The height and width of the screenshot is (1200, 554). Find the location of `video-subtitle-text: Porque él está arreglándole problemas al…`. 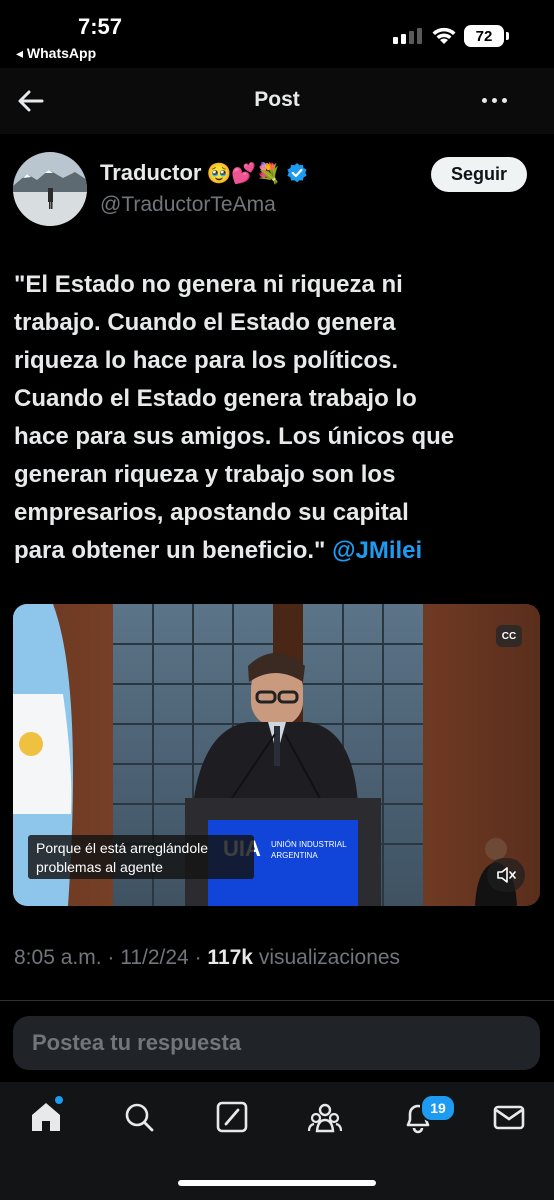

video-subtitle-text: Porque él está arreglándole problemas al… is located at coordinates (122, 857).